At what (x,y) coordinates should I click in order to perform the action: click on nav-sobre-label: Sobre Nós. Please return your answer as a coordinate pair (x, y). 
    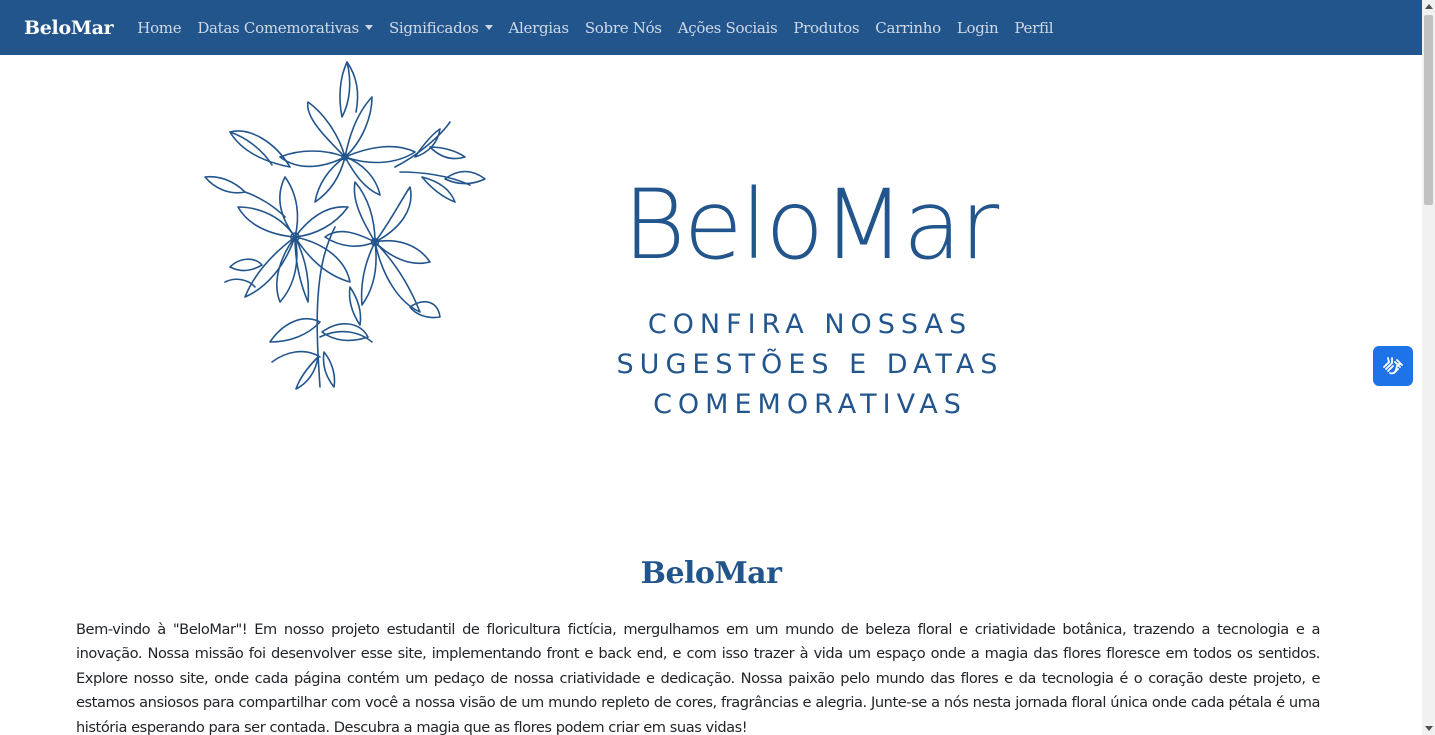
    Looking at the image, I should click on (623, 27).